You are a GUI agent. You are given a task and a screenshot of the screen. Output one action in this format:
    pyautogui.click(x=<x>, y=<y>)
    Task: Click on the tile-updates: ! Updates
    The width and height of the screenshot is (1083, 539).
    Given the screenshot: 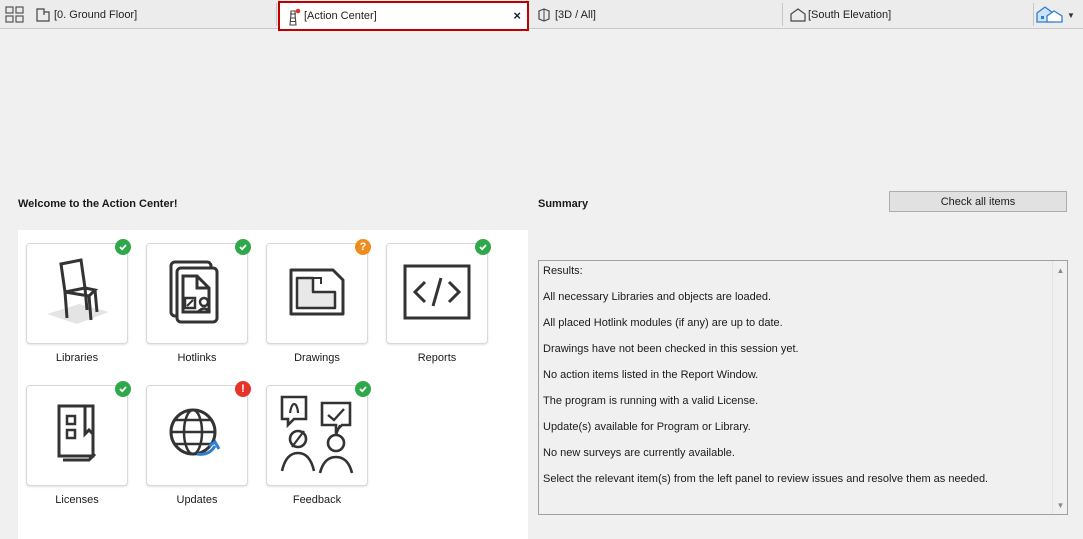 What is the action you would take?
    pyautogui.click(x=194, y=439)
    